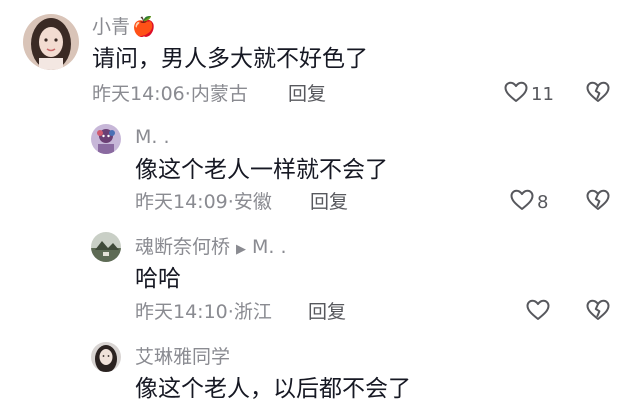 This screenshot has width=636, height=409. What do you see at coordinates (529, 94) in the screenshot?
I see `like-button: 11` at bounding box center [529, 94].